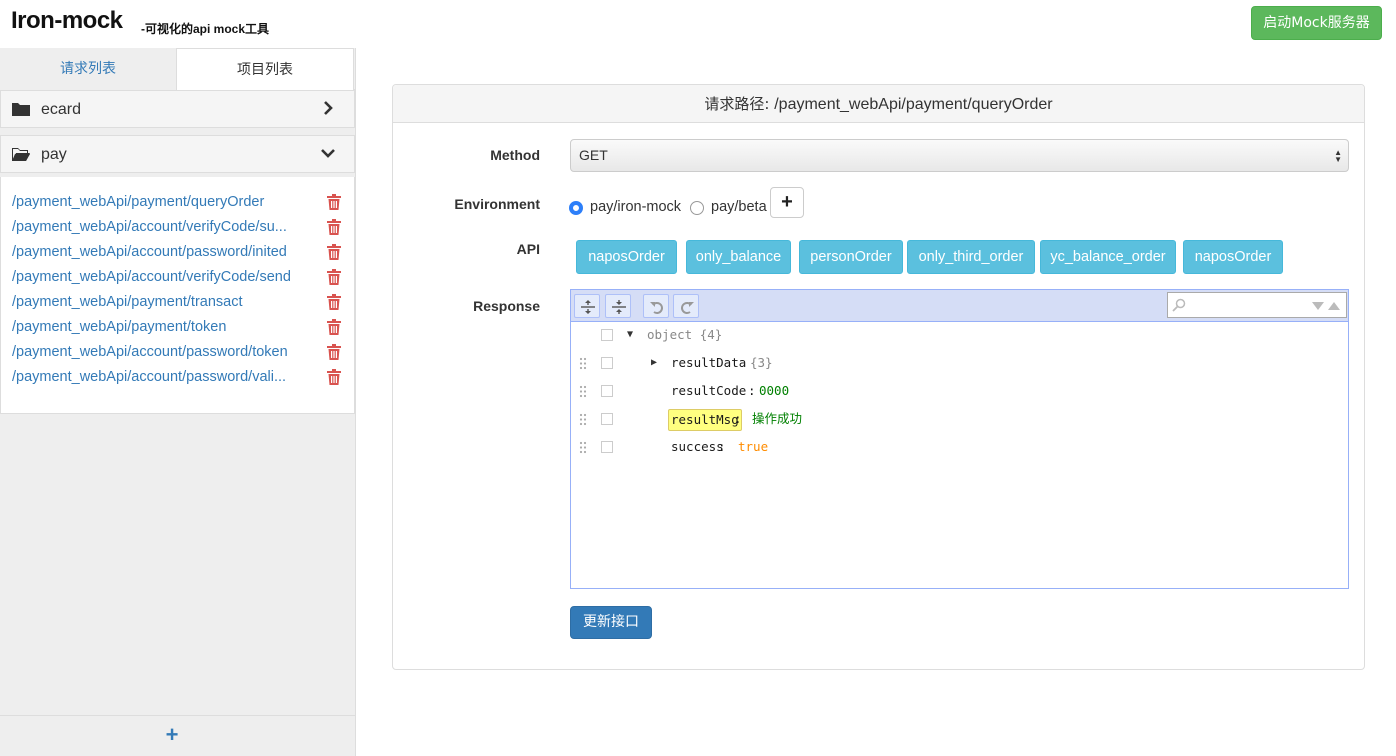 Image resolution: width=1396 pixels, height=756 pixels. I want to click on list-item: /payment_webApi/payment/token, so click(182, 328).